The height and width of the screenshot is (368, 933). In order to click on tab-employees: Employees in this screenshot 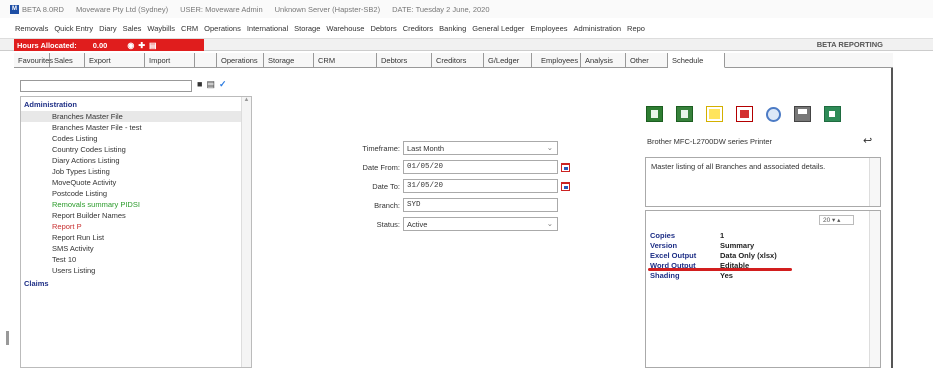, I will do `click(559, 60)`.